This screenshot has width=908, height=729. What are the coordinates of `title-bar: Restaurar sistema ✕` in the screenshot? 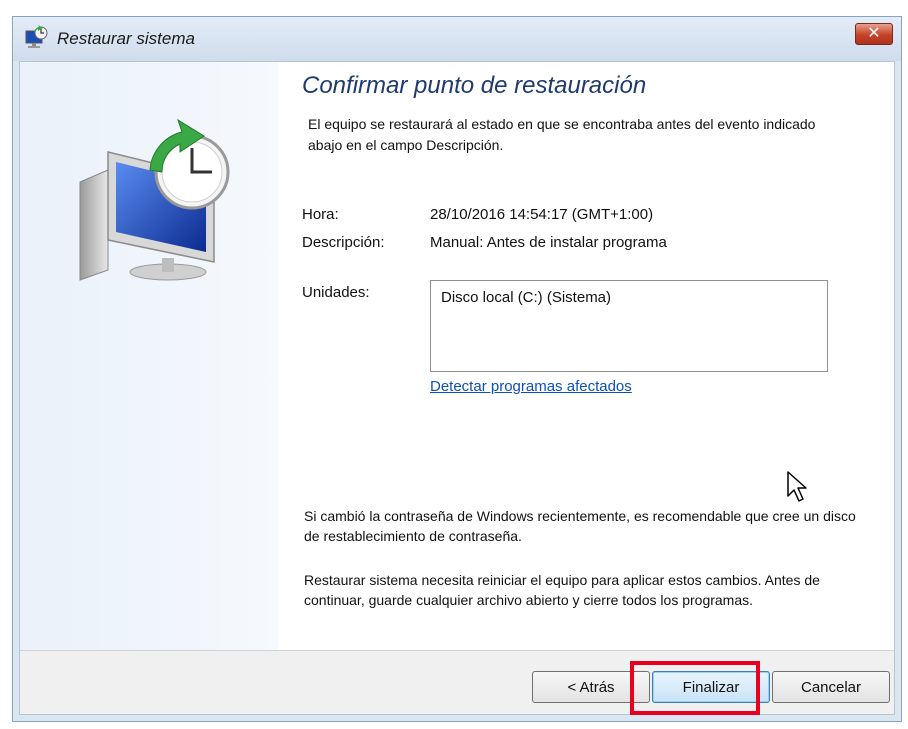 It's located at (457, 39).